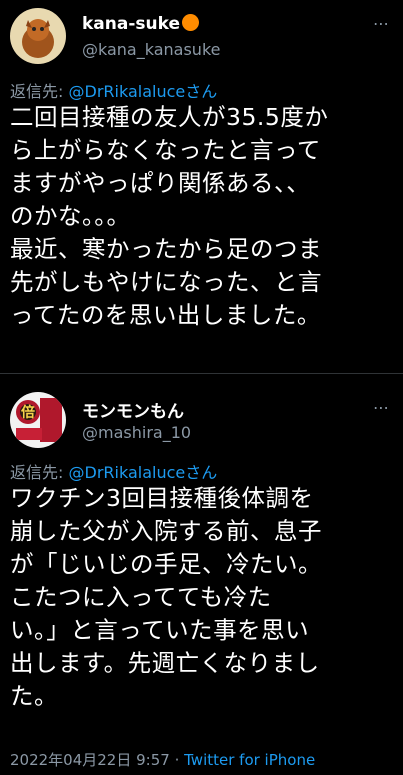 The image size is (403, 775). What do you see at coordinates (165, 663) in the screenshot?
I see `text-line: 出します。先週亡くなりまし` at bounding box center [165, 663].